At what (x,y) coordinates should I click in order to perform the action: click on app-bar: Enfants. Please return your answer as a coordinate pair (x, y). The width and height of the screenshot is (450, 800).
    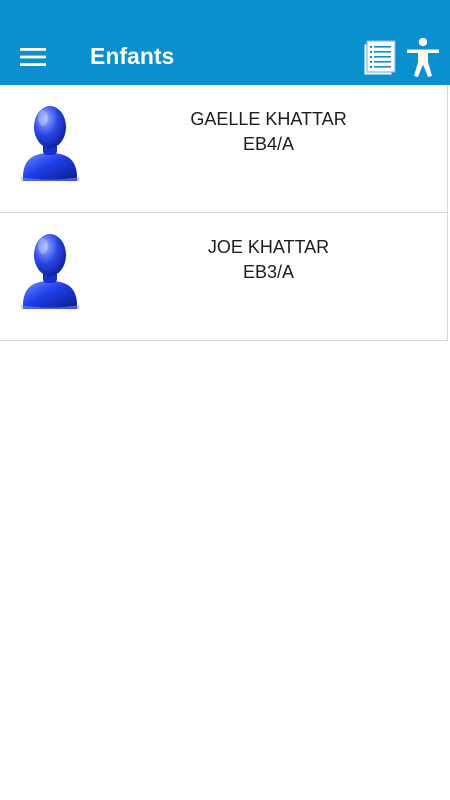
    Looking at the image, I should click on (225, 42).